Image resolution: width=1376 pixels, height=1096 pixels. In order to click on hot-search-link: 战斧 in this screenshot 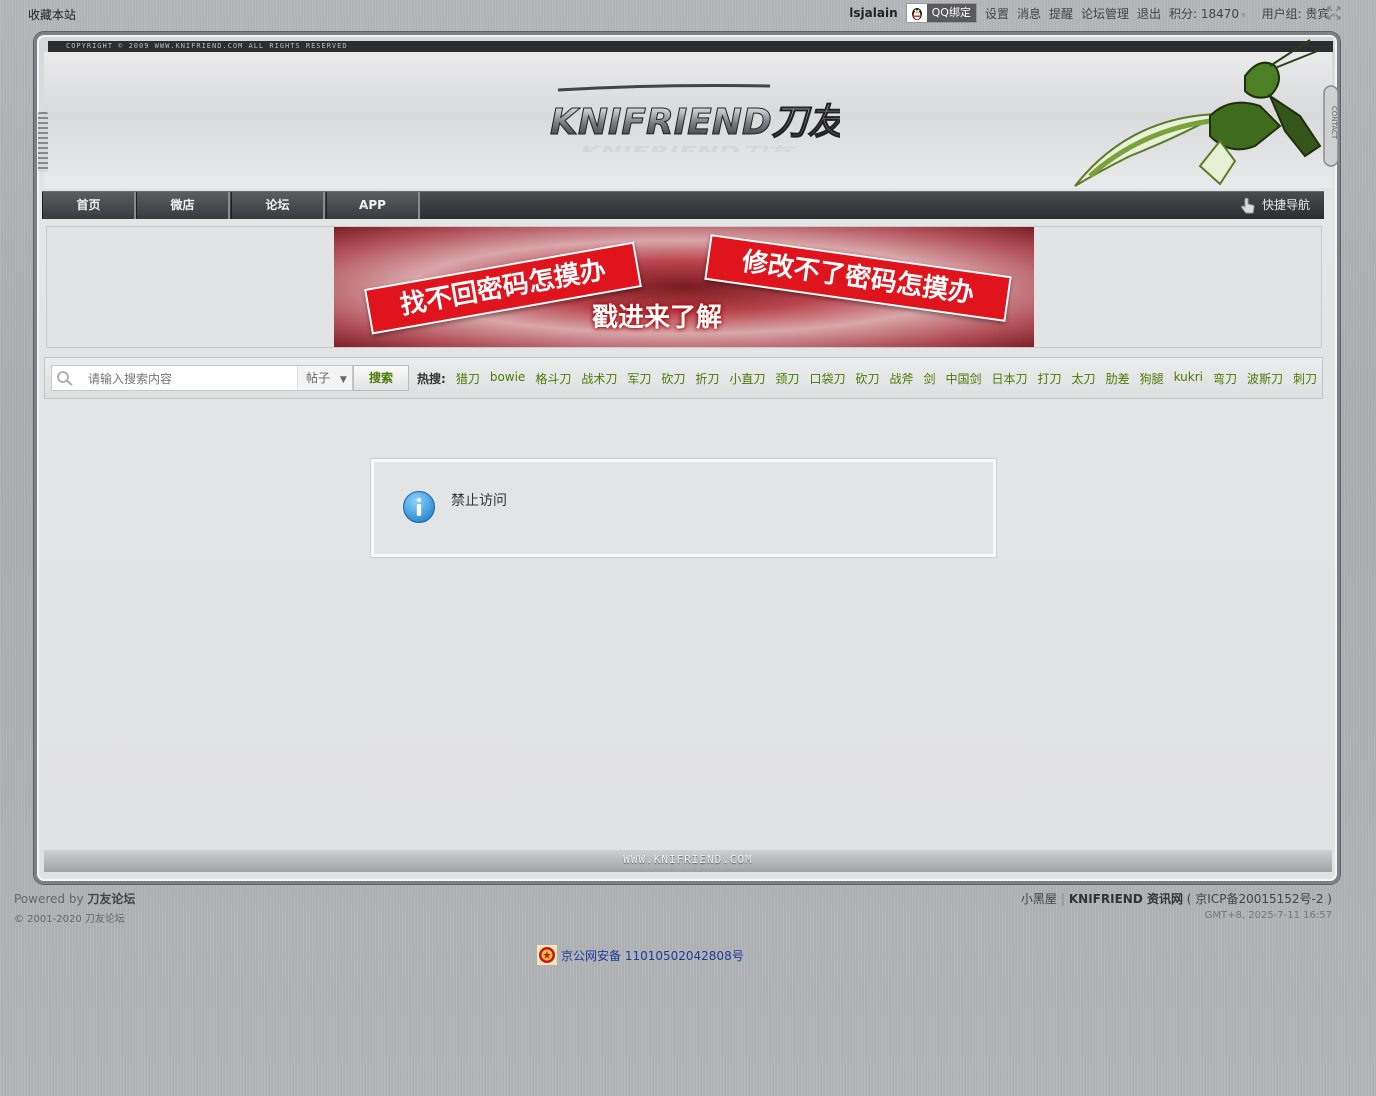, I will do `click(901, 378)`.